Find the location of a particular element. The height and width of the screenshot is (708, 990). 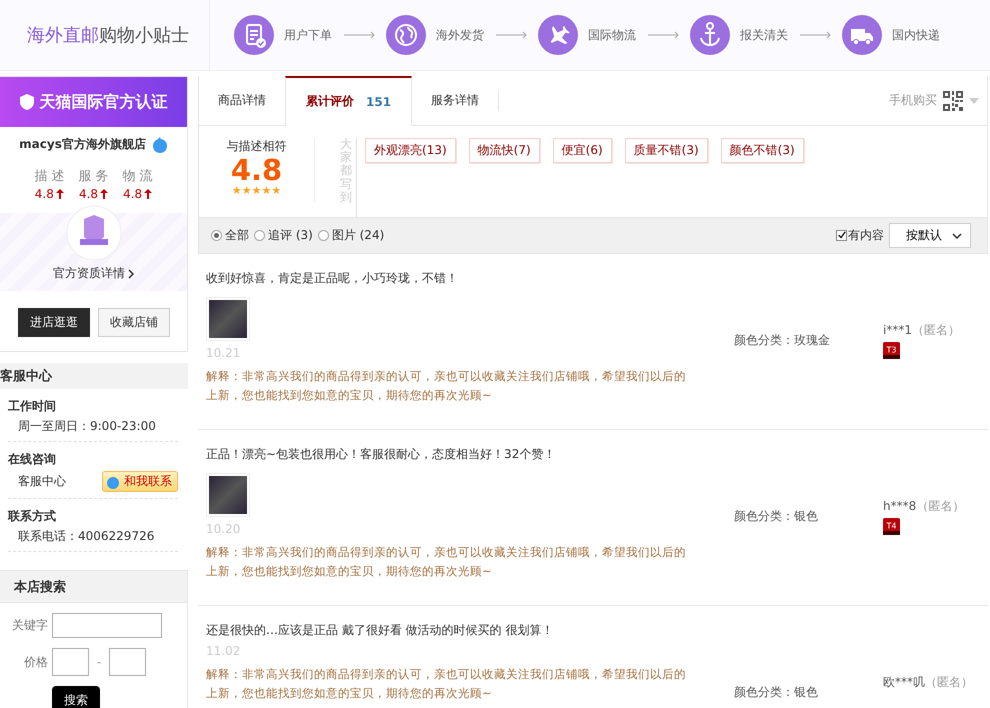

step-label: 国内快递 is located at coordinates (916, 35).